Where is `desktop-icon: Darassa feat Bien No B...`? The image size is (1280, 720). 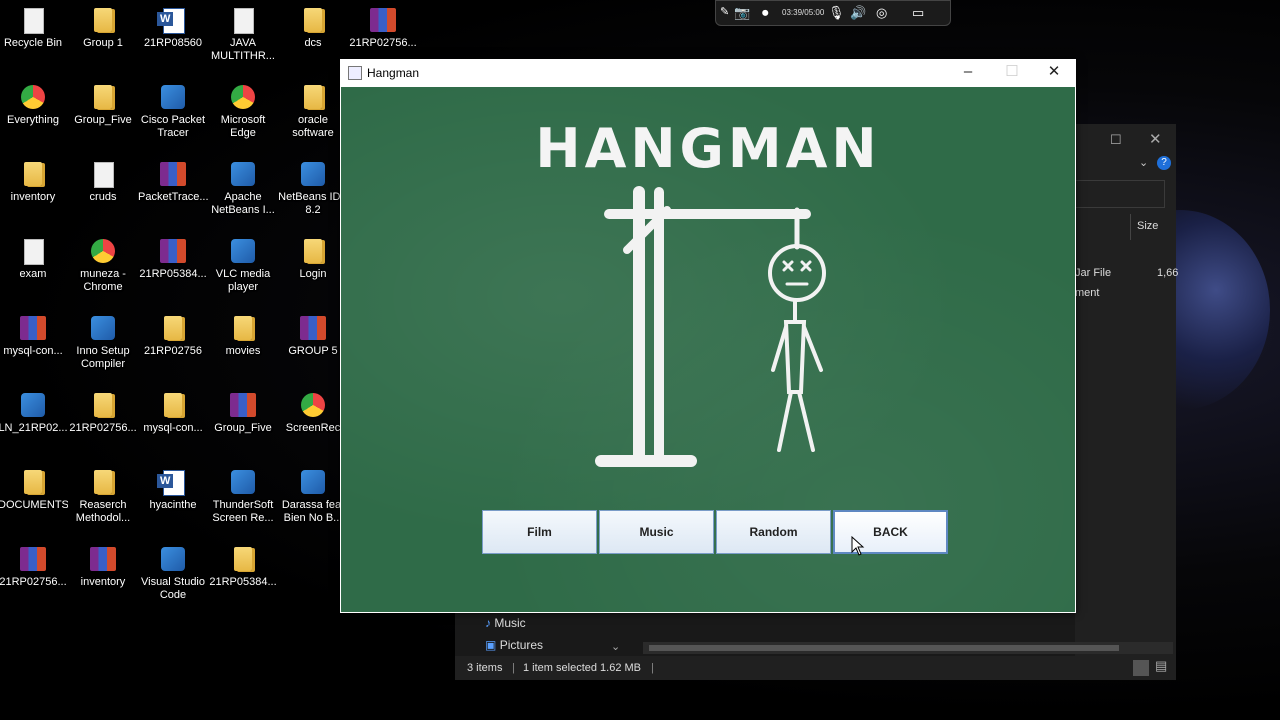 desktop-icon: Darassa feat Bien No B... is located at coordinates (313, 504).